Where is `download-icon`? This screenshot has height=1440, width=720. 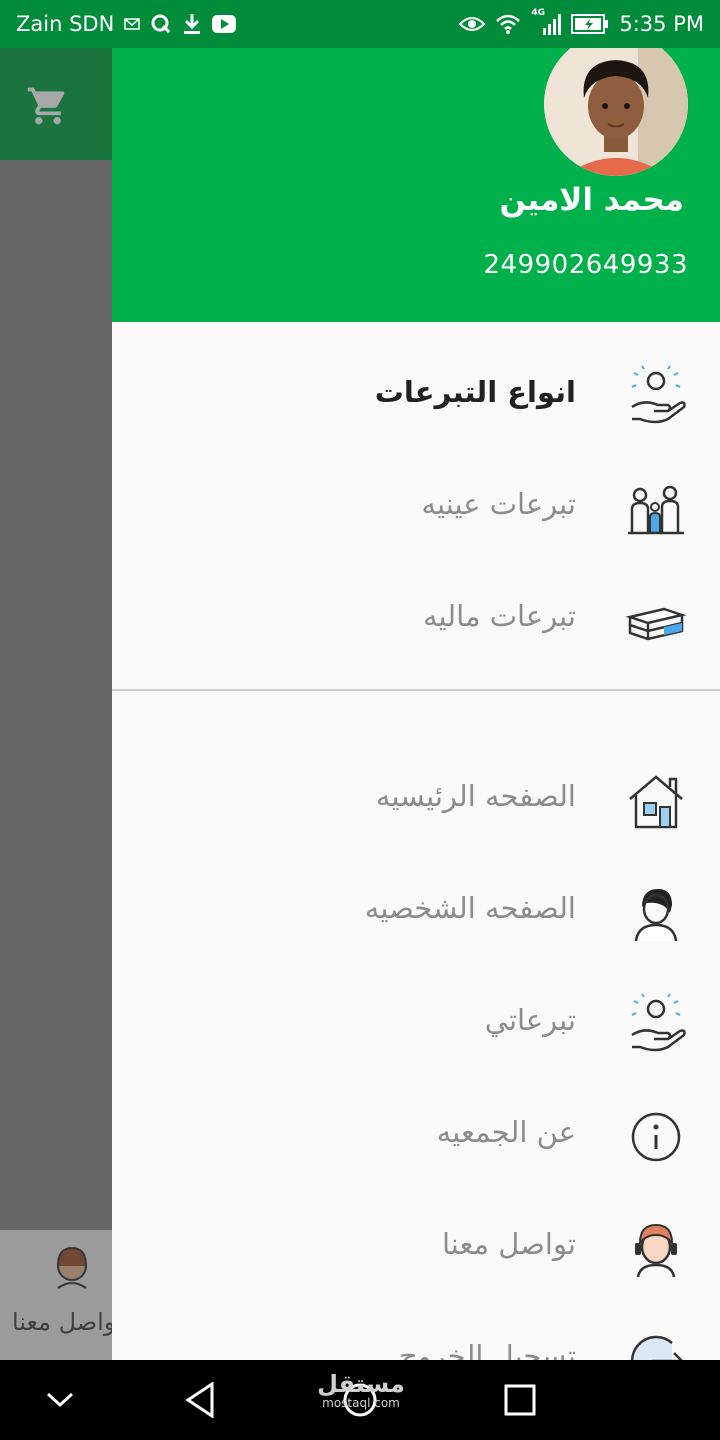 download-icon is located at coordinates (192, 24).